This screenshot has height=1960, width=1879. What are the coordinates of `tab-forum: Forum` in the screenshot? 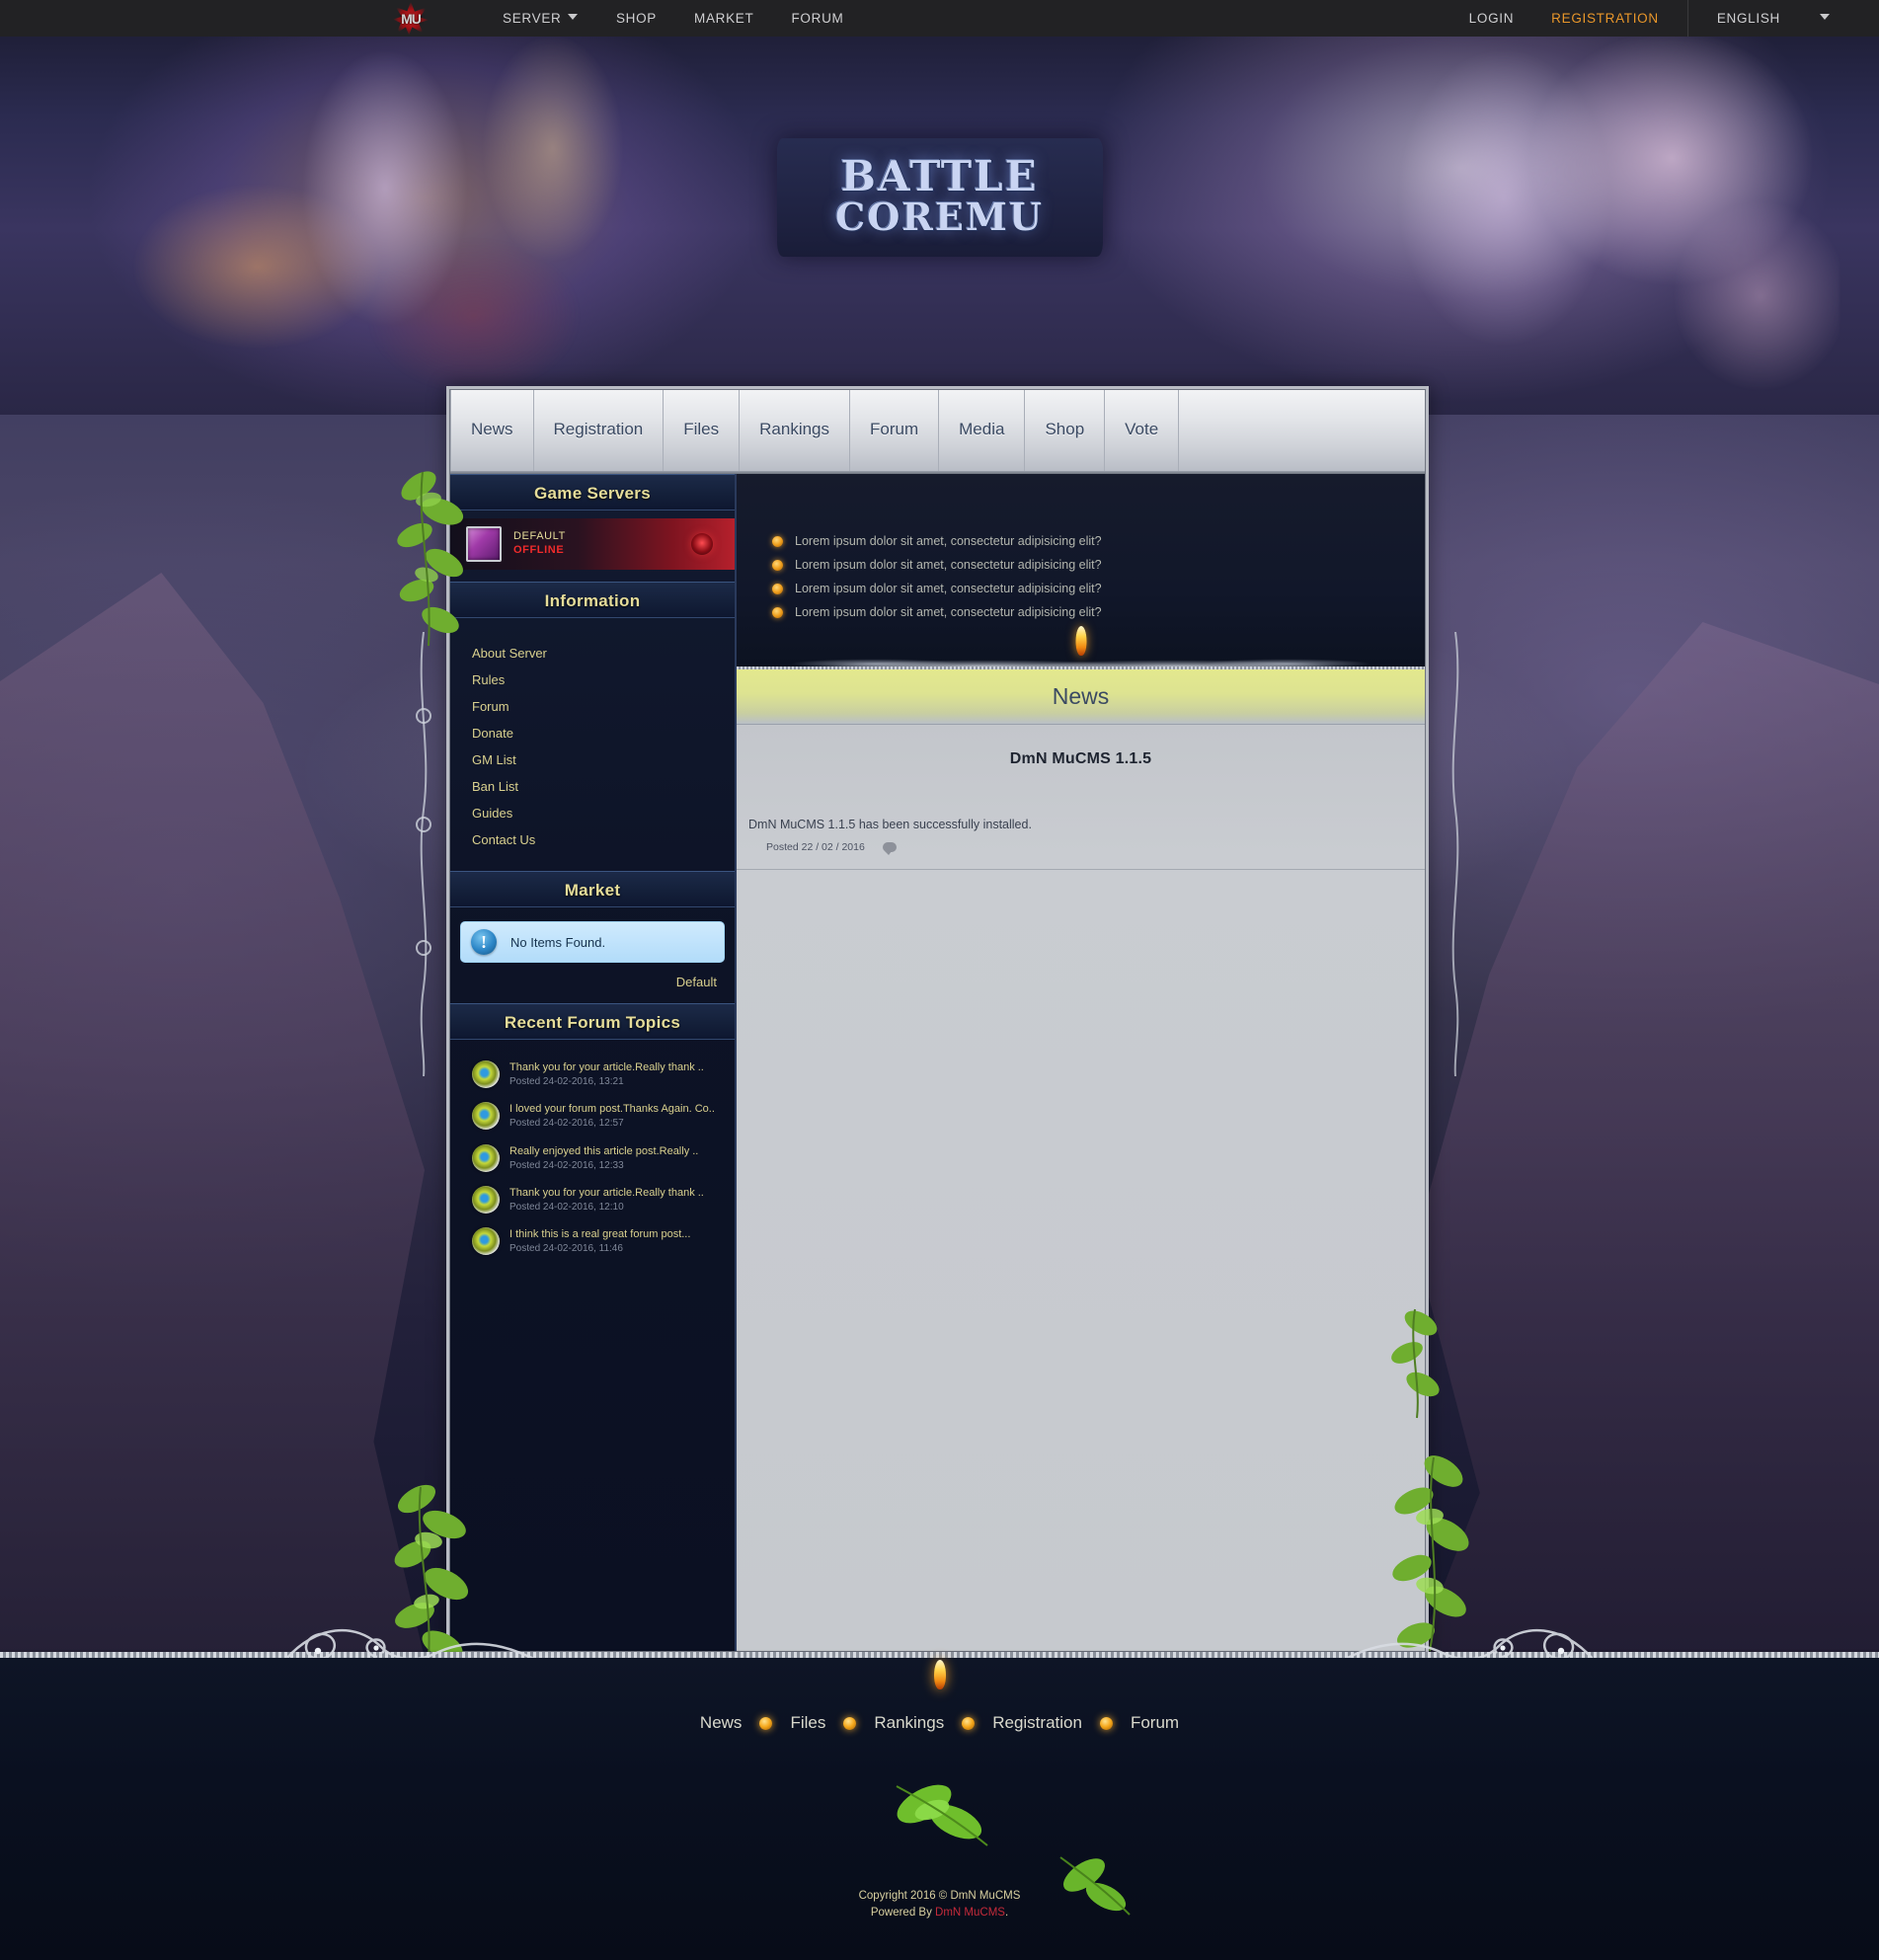 It's located at (895, 431).